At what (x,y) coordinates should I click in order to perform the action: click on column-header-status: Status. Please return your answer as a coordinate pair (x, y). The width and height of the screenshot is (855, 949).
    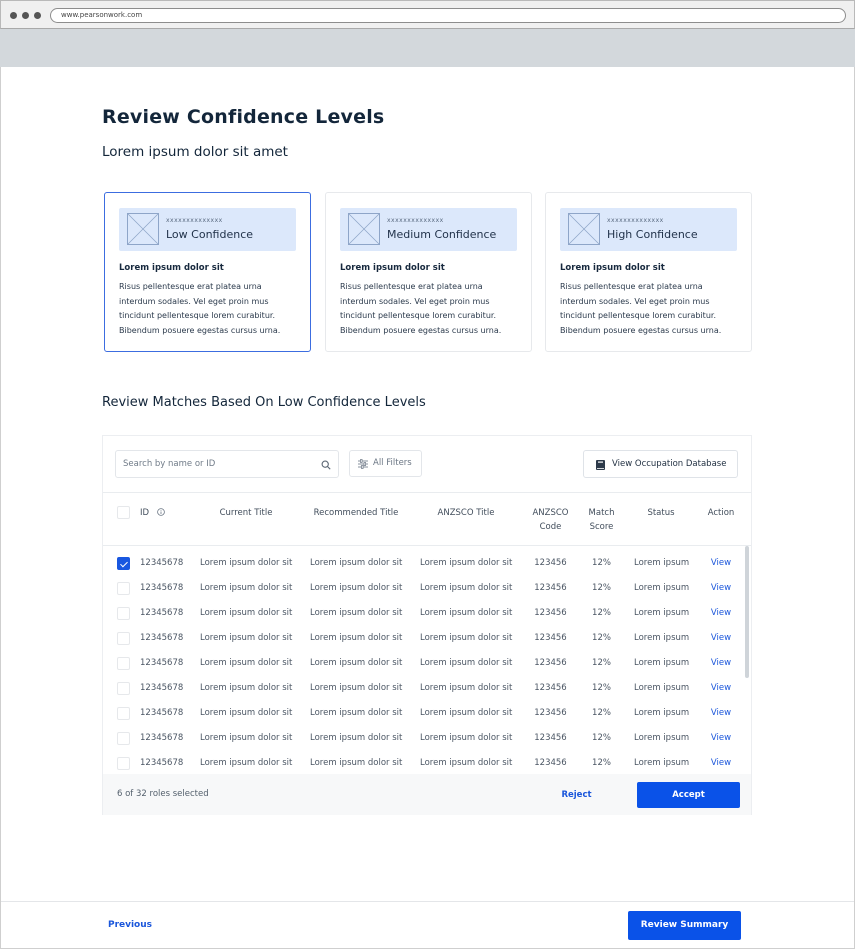
    Looking at the image, I should click on (661, 513).